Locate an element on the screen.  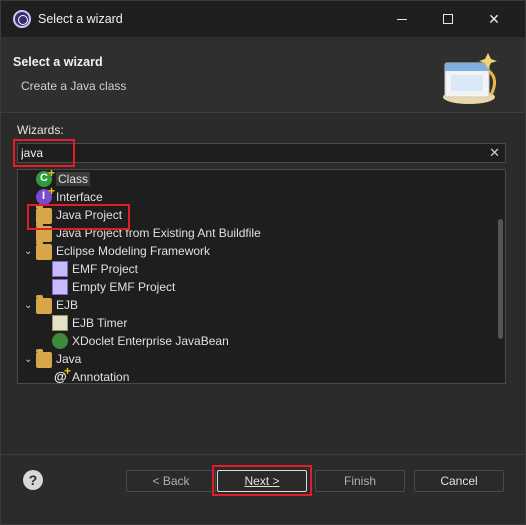
footer-separator is located at coordinates (263, 454).